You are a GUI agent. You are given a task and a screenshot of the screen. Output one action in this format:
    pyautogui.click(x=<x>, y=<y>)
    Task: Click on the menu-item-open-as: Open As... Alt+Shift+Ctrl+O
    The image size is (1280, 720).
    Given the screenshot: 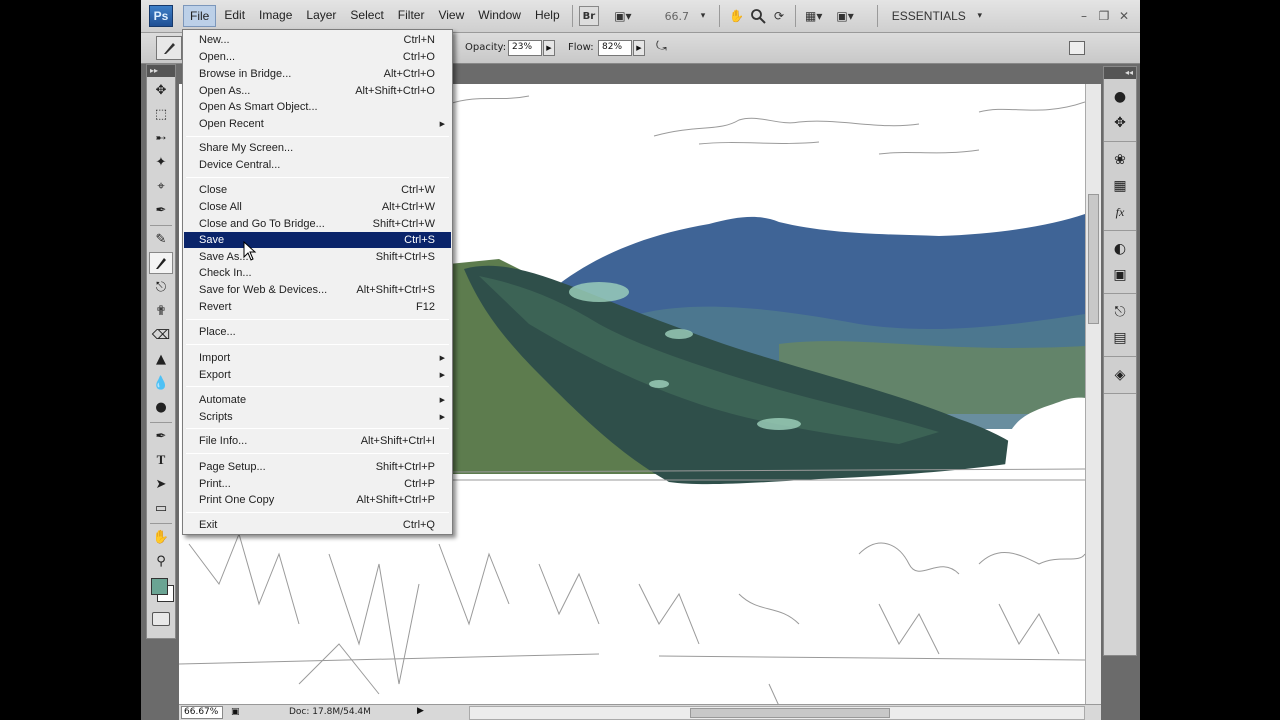 What is the action you would take?
    pyautogui.click(x=317, y=91)
    